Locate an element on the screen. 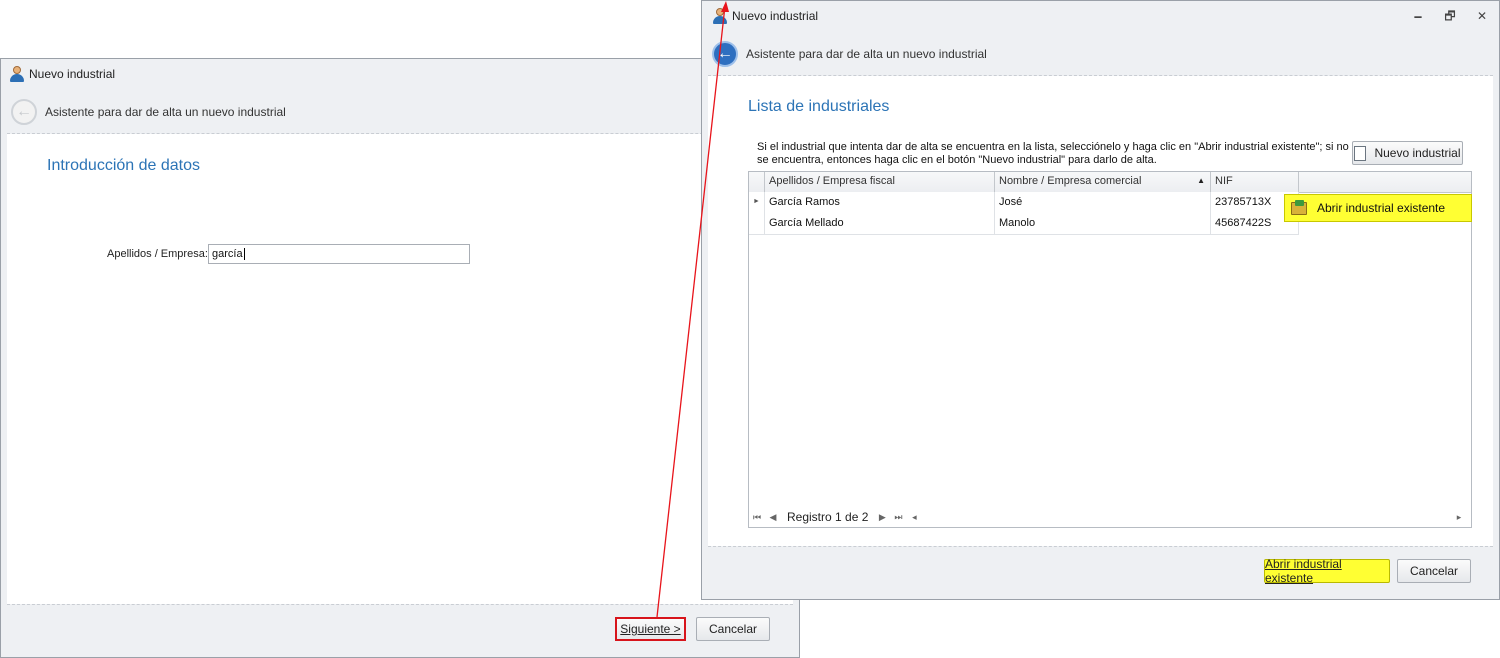 The image size is (1500, 658). apellidos-label: Apellidos / Empresa: is located at coordinates (157, 254).